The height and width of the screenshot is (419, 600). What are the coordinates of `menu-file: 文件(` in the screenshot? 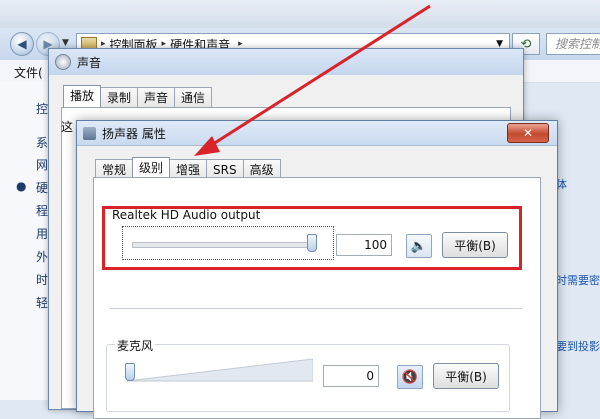 It's located at (28, 72).